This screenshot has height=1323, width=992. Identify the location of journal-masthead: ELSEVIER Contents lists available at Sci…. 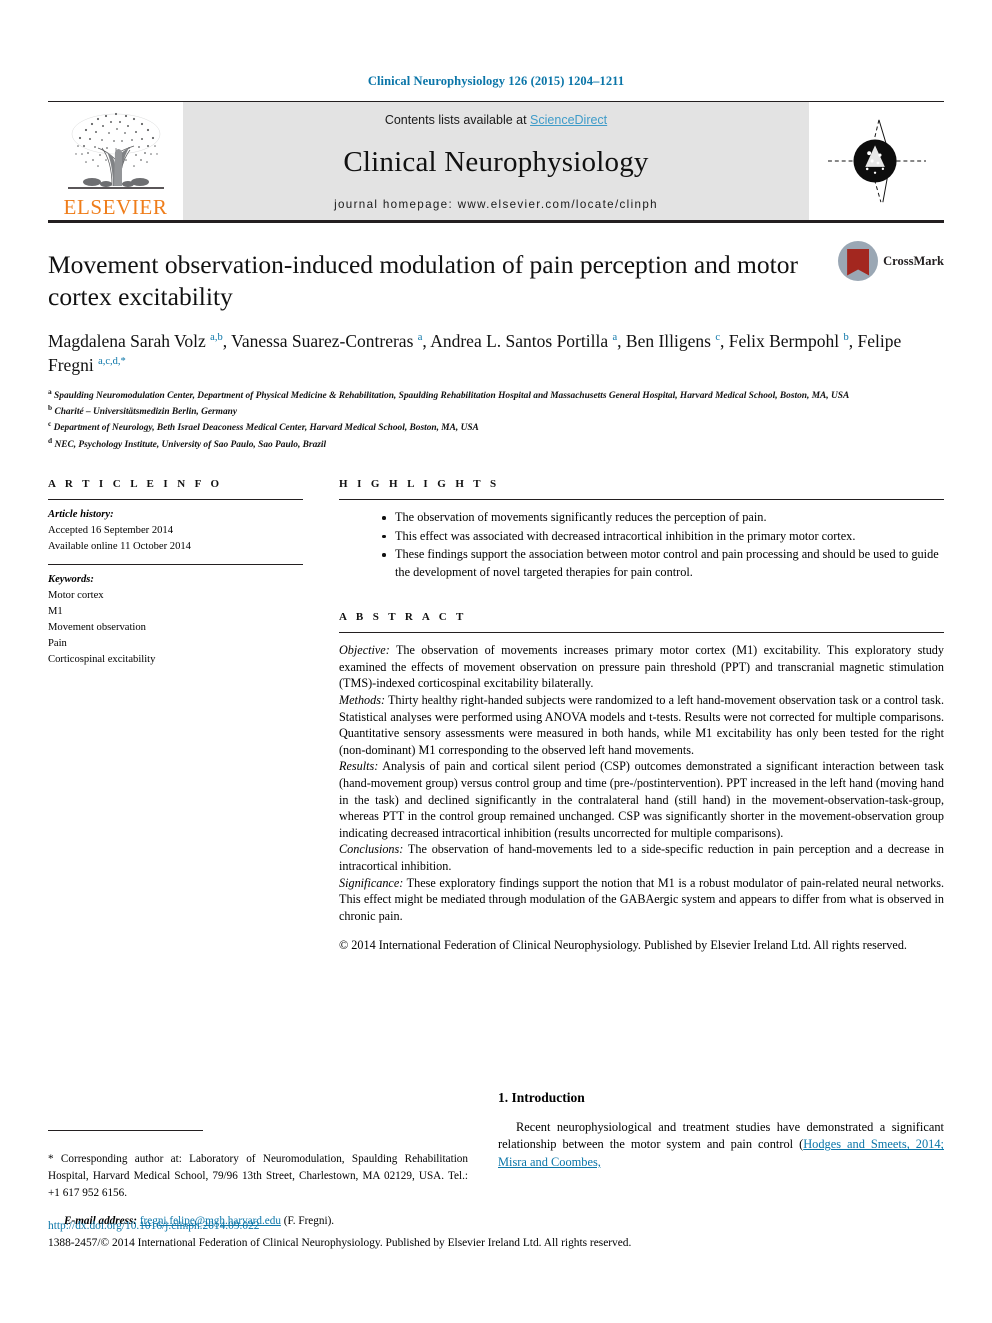
(496, 161).